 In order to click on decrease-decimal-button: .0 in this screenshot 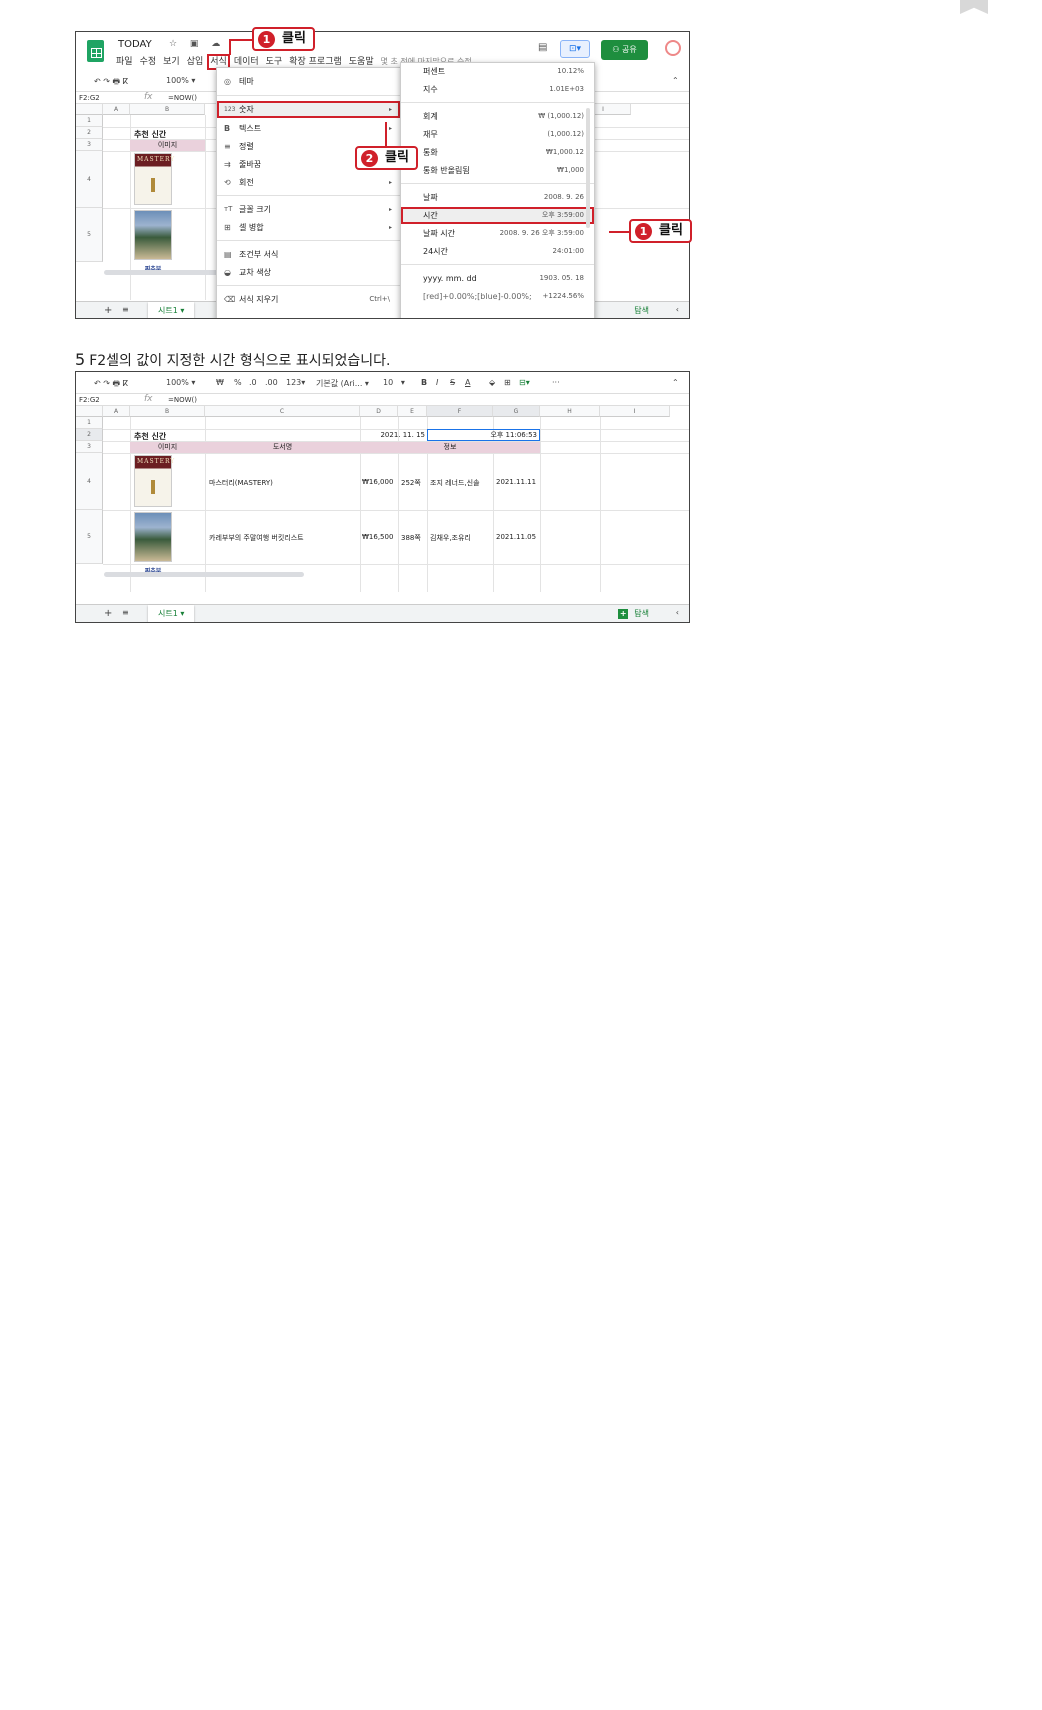, I will do `click(253, 382)`.